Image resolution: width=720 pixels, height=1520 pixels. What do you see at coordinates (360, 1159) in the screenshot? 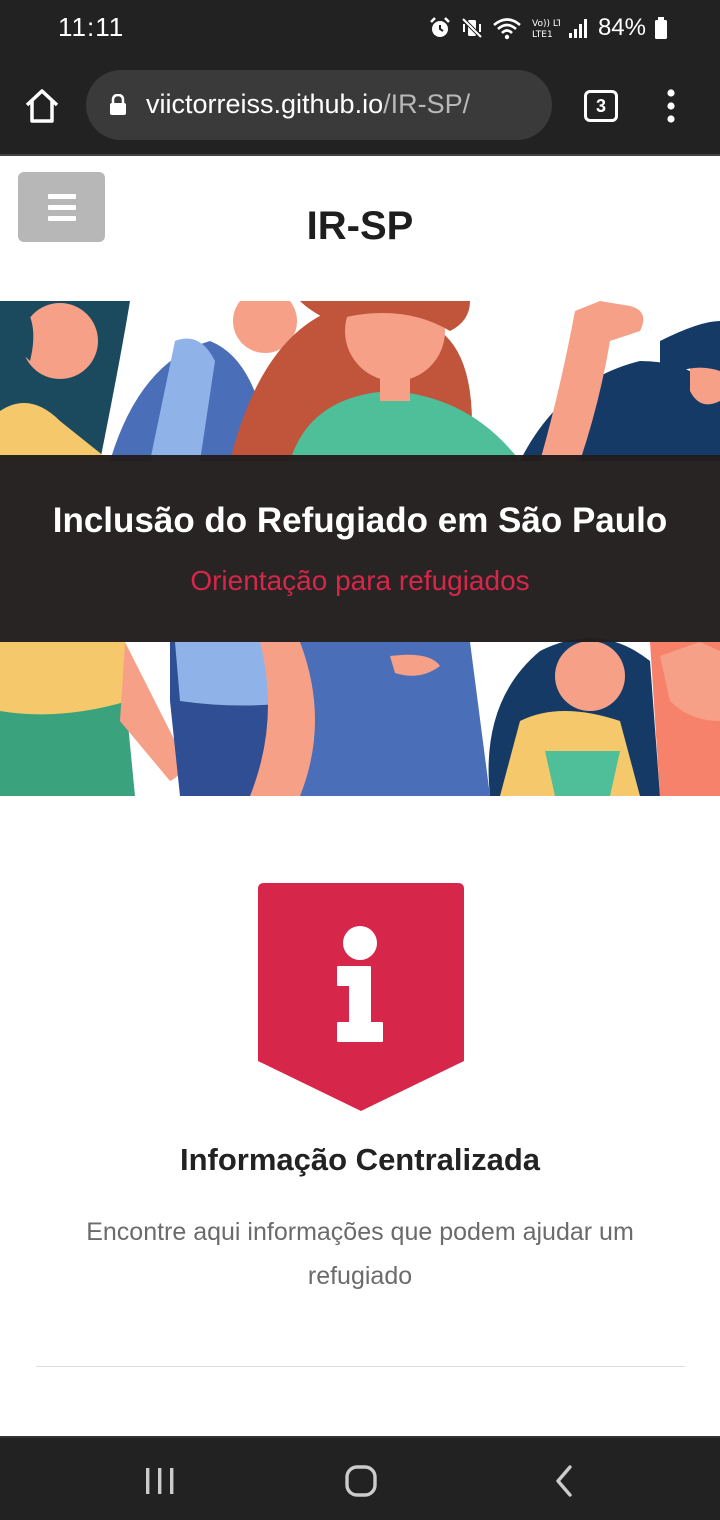
I see `feature-title: Informação Centralizada` at bounding box center [360, 1159].